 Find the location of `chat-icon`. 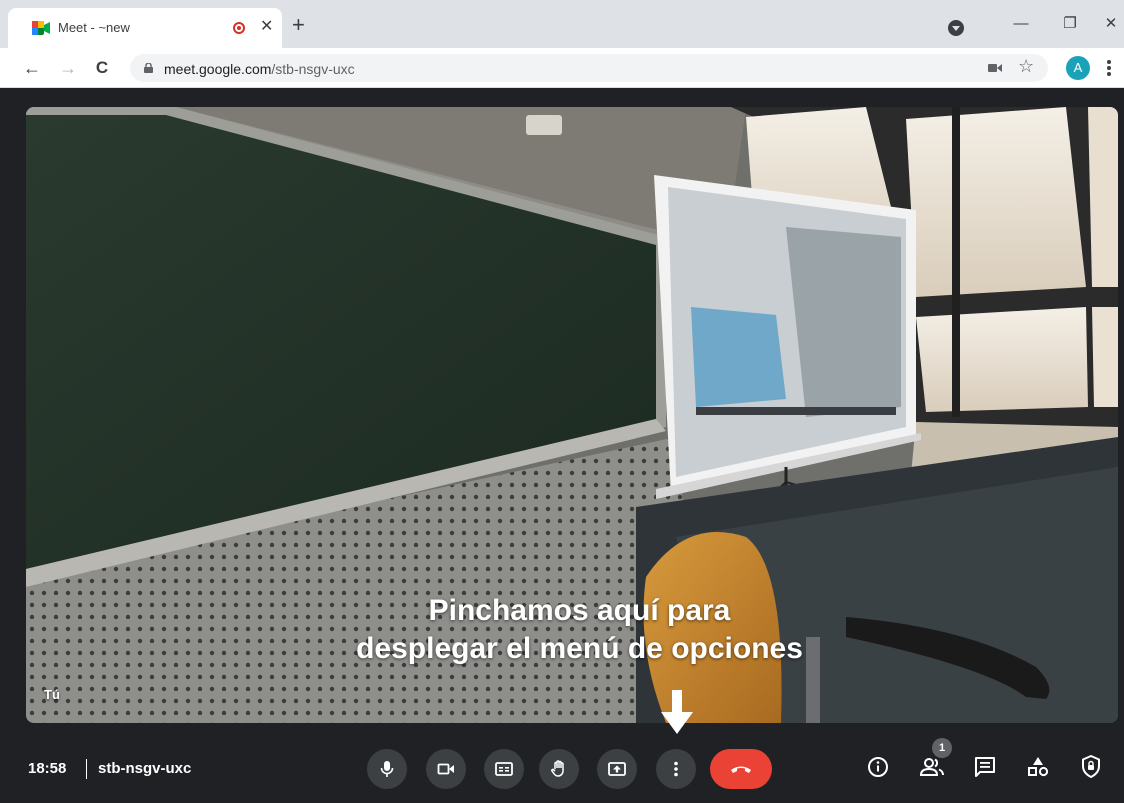

chat-icon is located at coordinates (985, 767).